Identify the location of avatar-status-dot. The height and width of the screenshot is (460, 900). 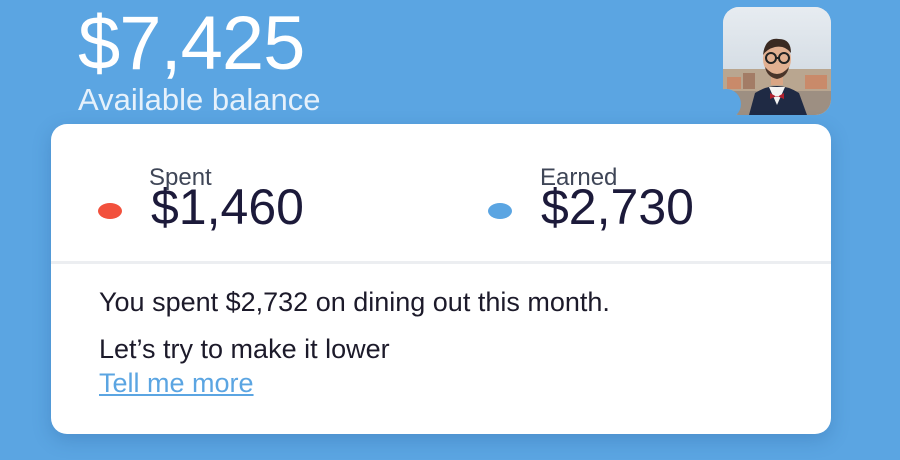
(726, 104).